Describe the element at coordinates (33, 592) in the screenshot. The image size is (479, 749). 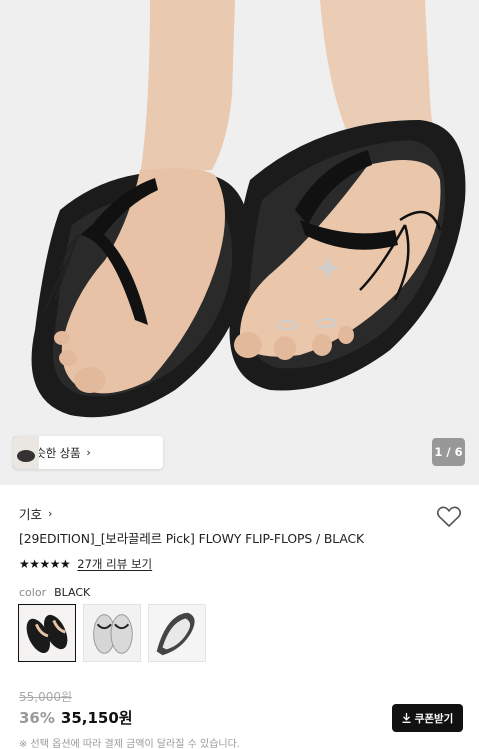
I see `color-label: color` at that location.